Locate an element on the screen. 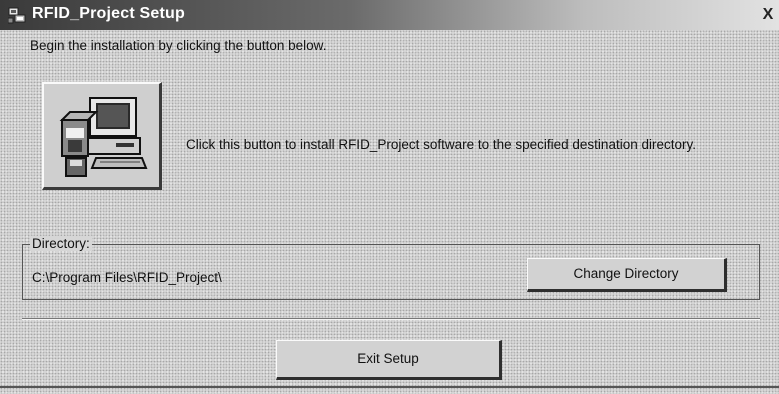 The width and height of the screenshot is (779, 394). window-title: RFID_Project Setup is located at coordinates (108, 13).